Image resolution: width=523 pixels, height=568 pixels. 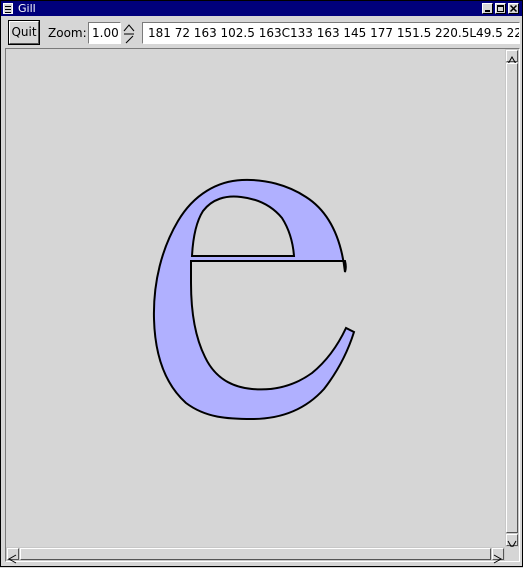 What do you see at coordinates (487, 11) in the screenshot?
I see `minimize-icon` at bounding box center [487, 11].